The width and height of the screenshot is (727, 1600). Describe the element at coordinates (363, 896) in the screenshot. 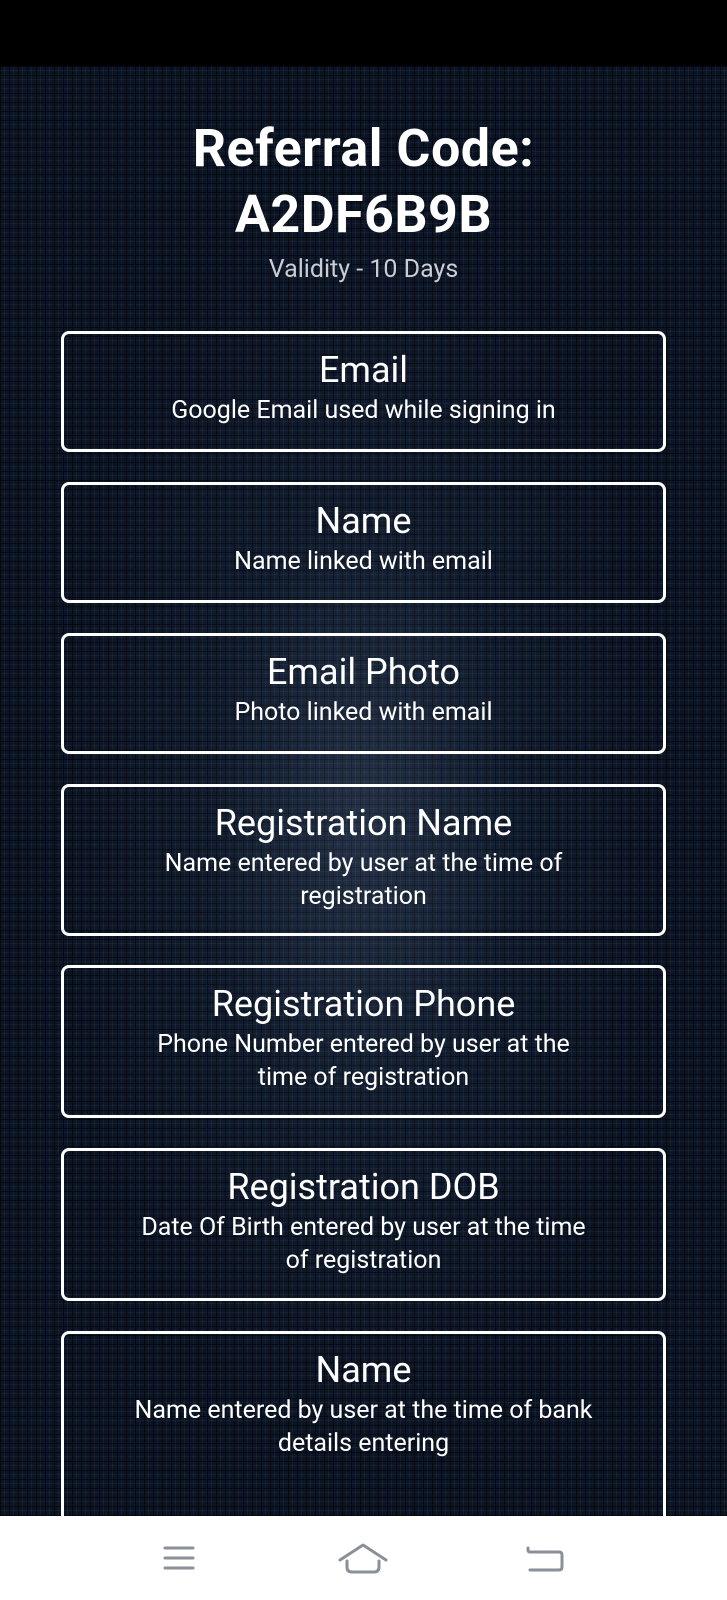

I see `card-description-line: registration` at that location.